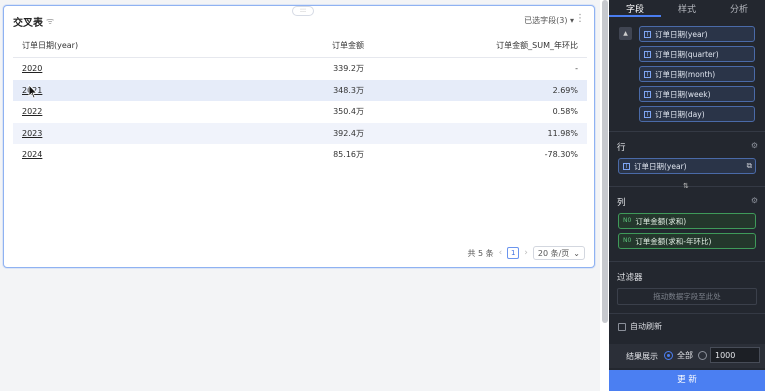 The width and height of the screenshot is (765, 391). What do you see at coordinates (680, 114) in the screenshot?
I see `field-label: 订单日期(day)` at bounding box center [680, 114].